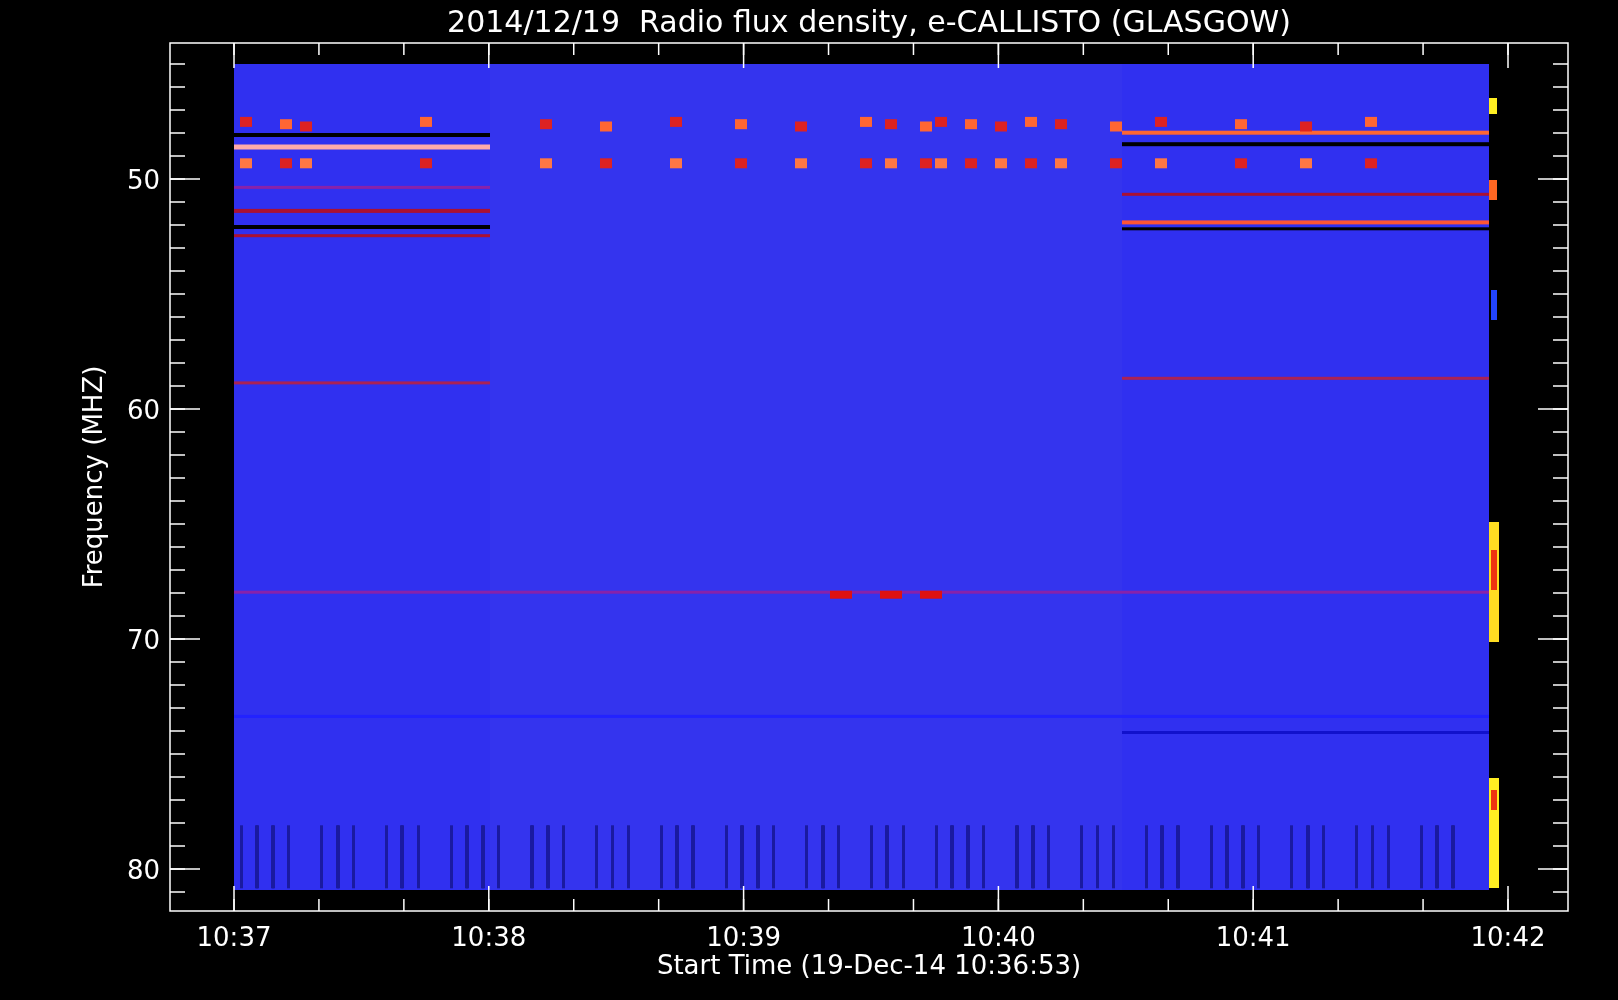 Image resolution: width=1618 pixels, height=1000 pixels. What do you see at coordinates (998, 937) in the screenshot?
I see `x-tick-label: 10:40` at bounding box center [998, 937].